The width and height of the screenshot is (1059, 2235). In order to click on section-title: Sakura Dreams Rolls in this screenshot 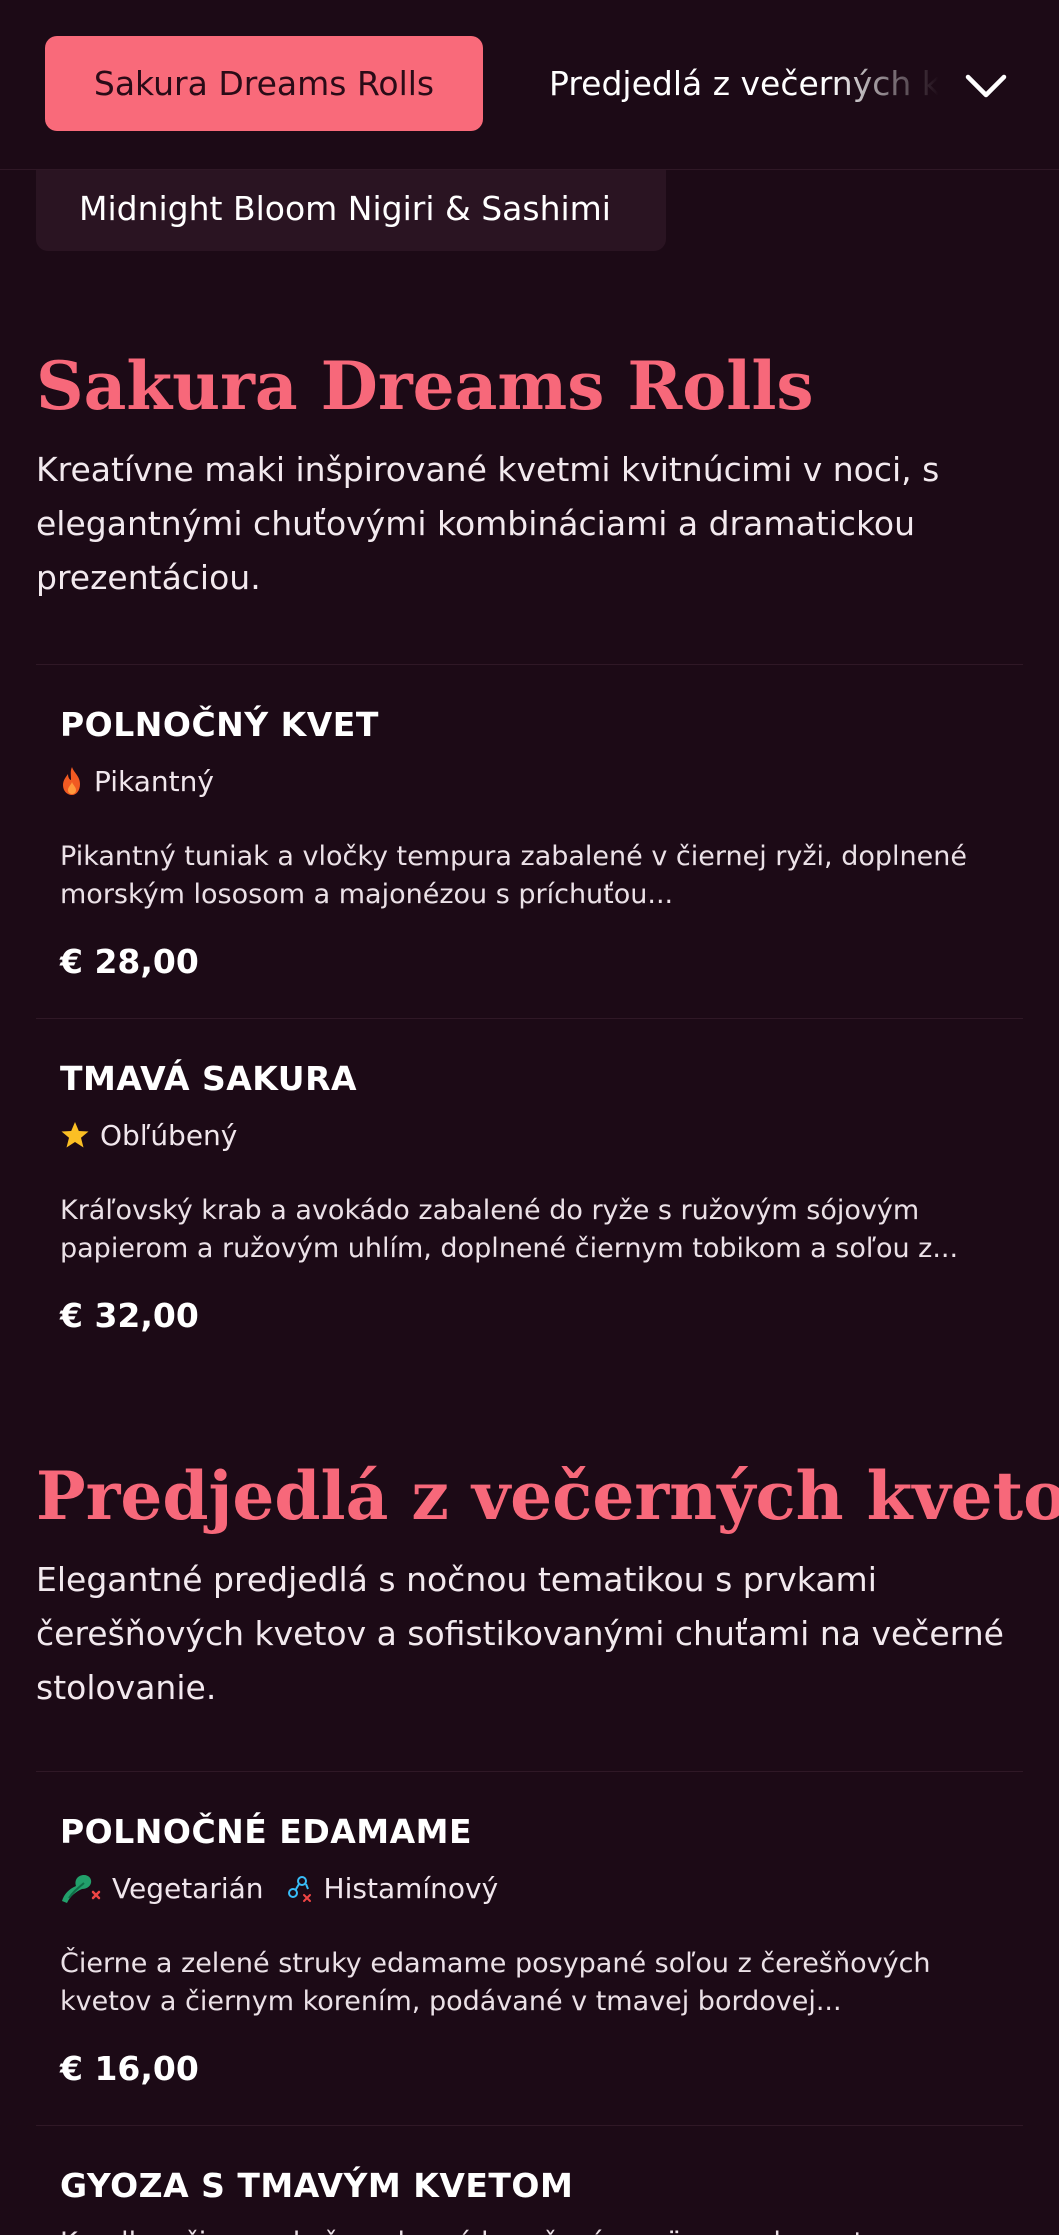, I will do `click(425, 386)`.